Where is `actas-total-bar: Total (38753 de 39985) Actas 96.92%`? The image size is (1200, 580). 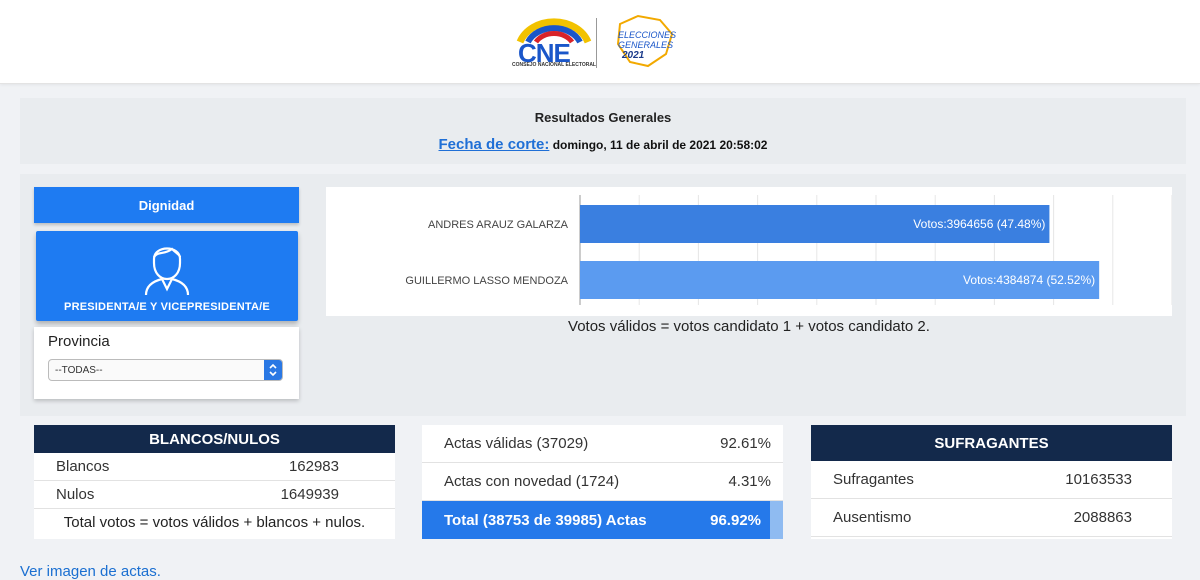 actas-total-bar: Total (38753 de 39985) Actas 96.92% is located at coordinates (602, 520).